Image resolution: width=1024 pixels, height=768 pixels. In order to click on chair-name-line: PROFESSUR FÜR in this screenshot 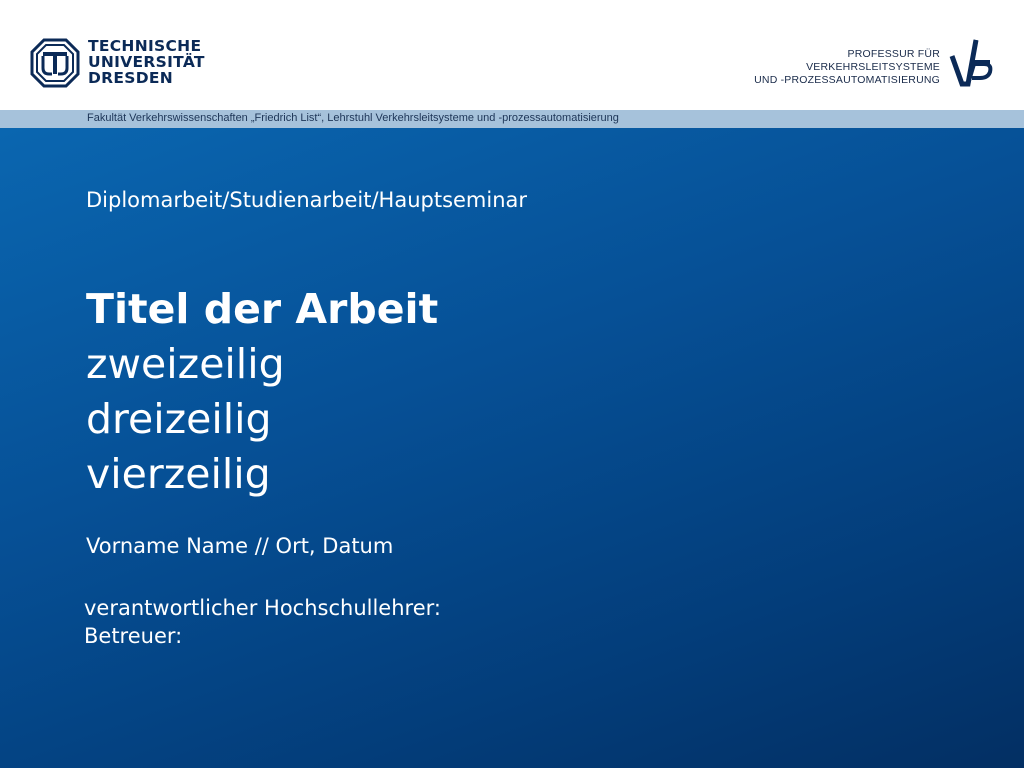, I will do `click(893, 54)`.